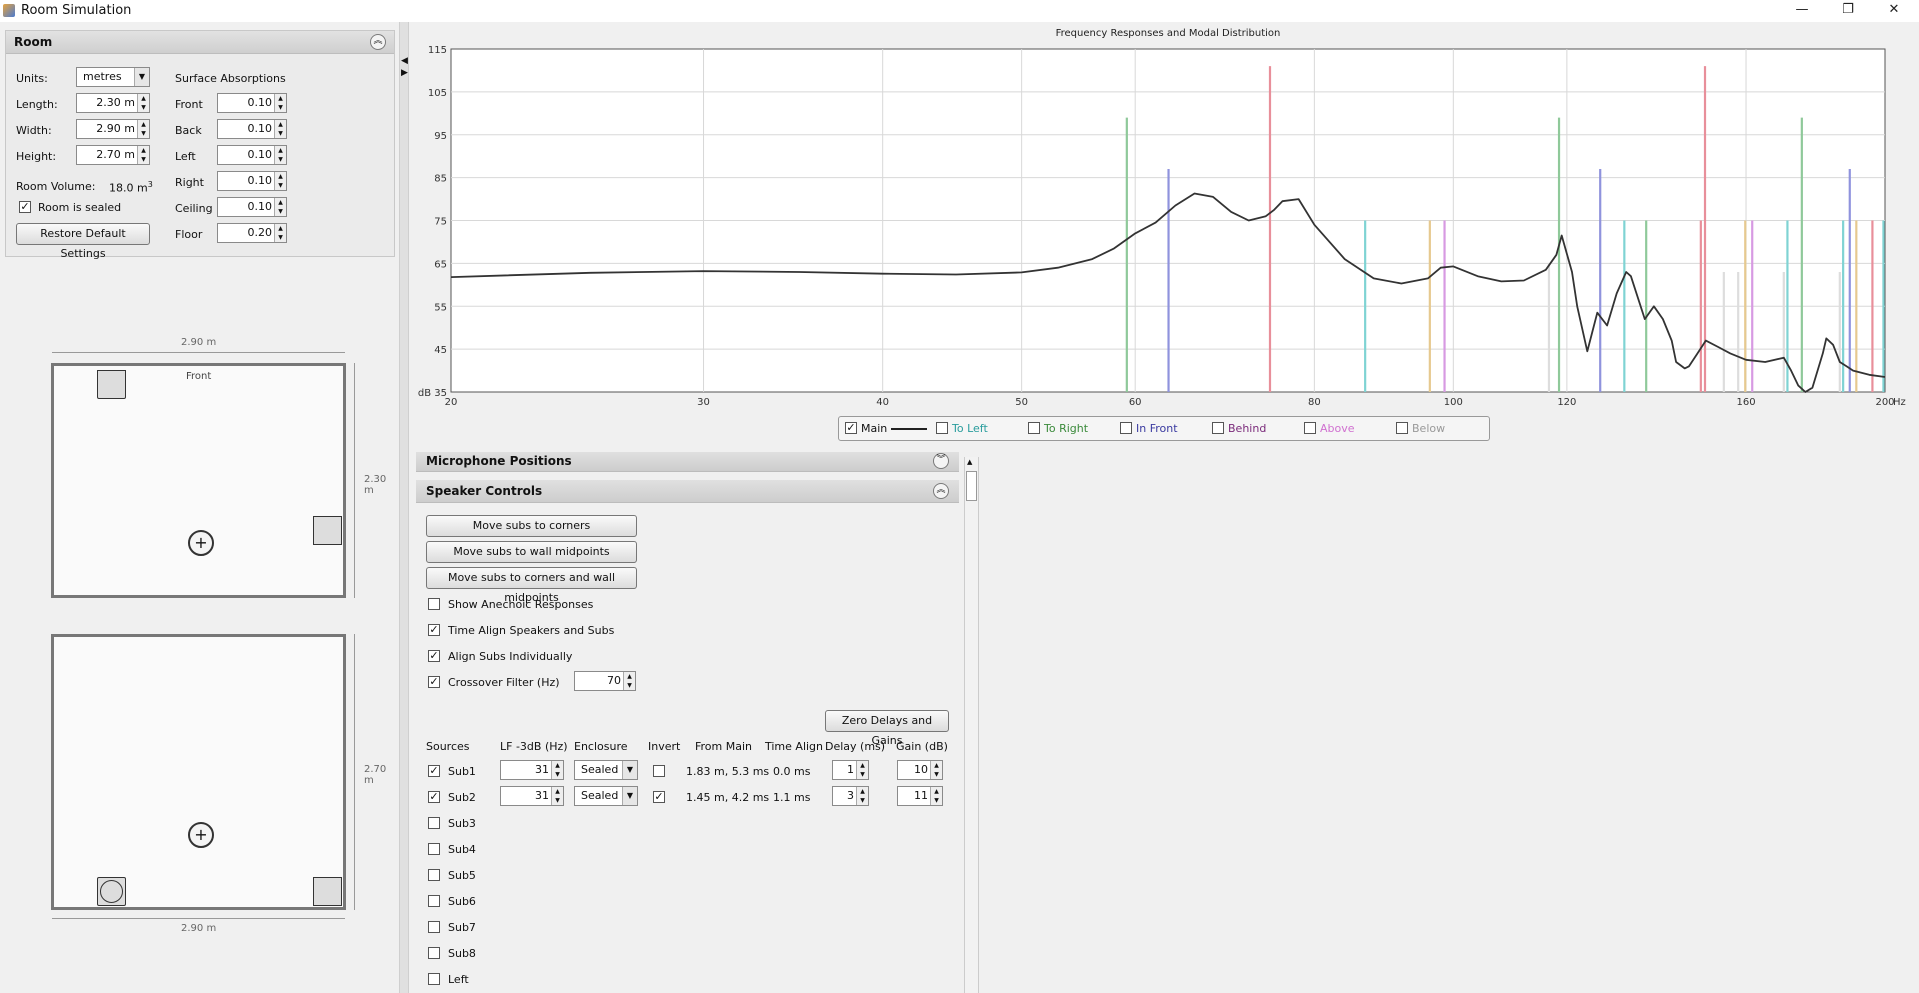 This screenshot has height=993, width=1919. I want to click on maximize-icon: ❐, so click(1848, 11).